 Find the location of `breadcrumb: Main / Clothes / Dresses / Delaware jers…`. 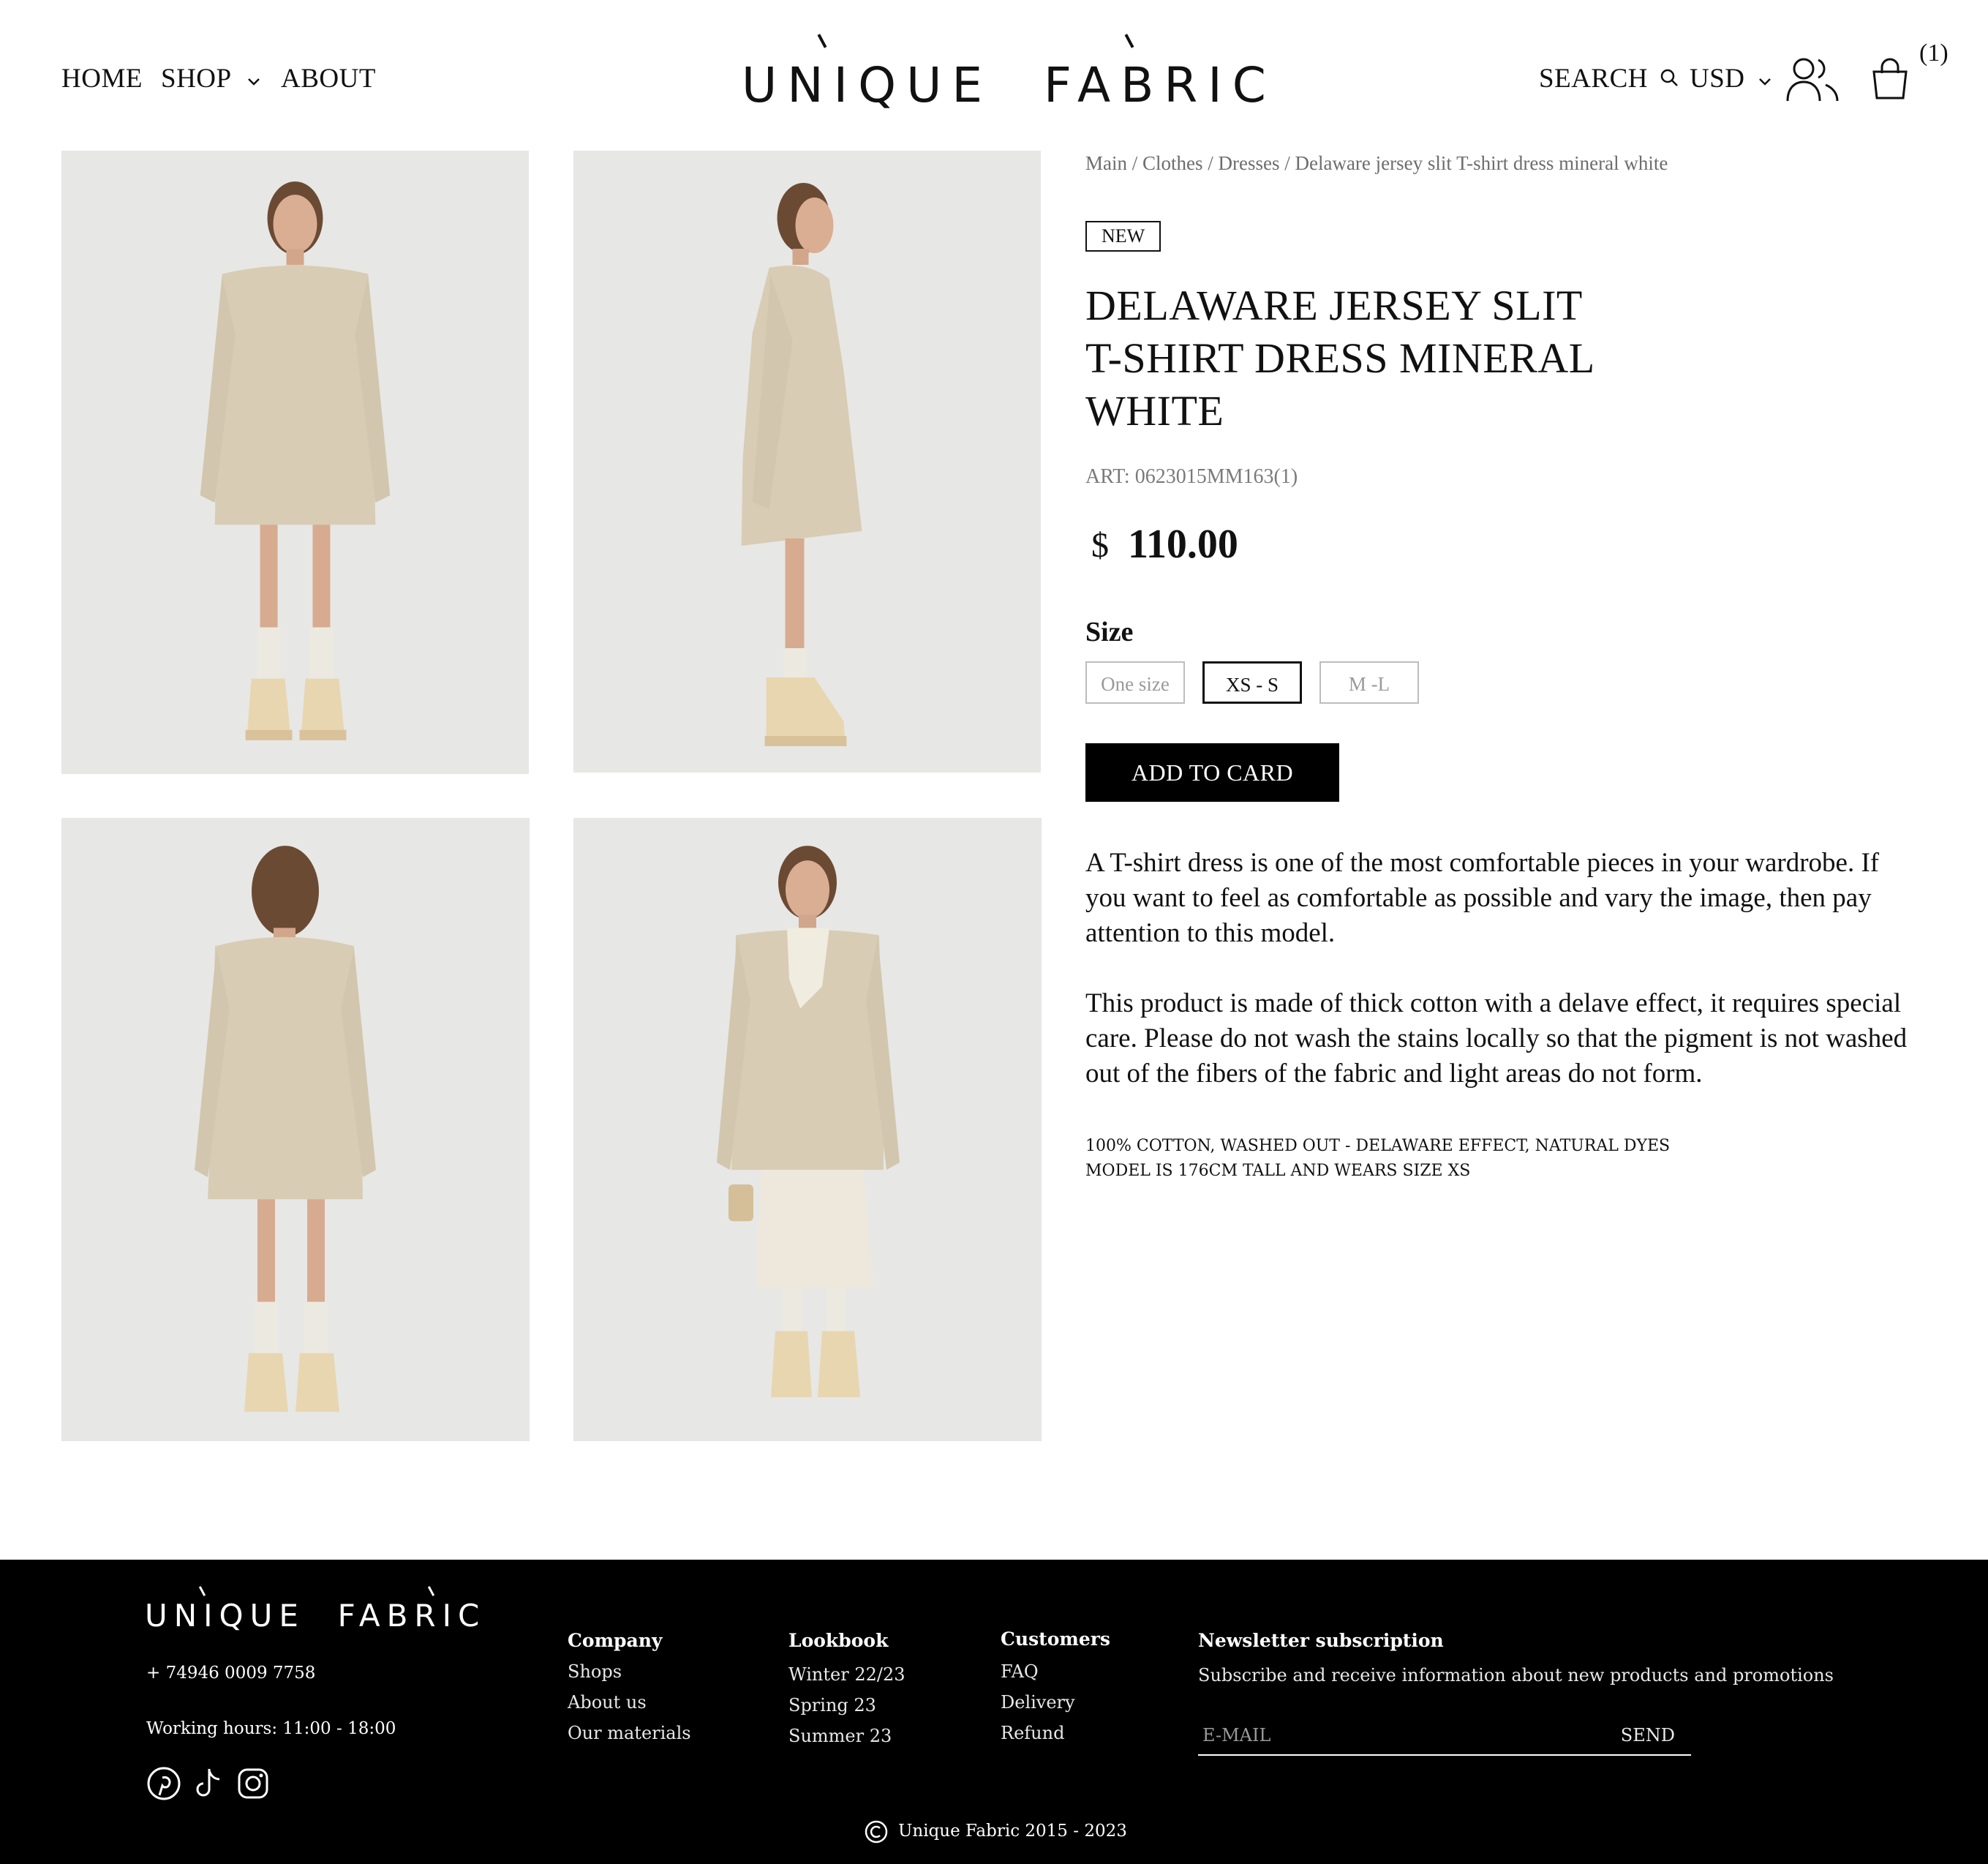

breadcrumb: Main / Clothes / Dresses / Delaware jers… is located at coordinates (1376, 163).